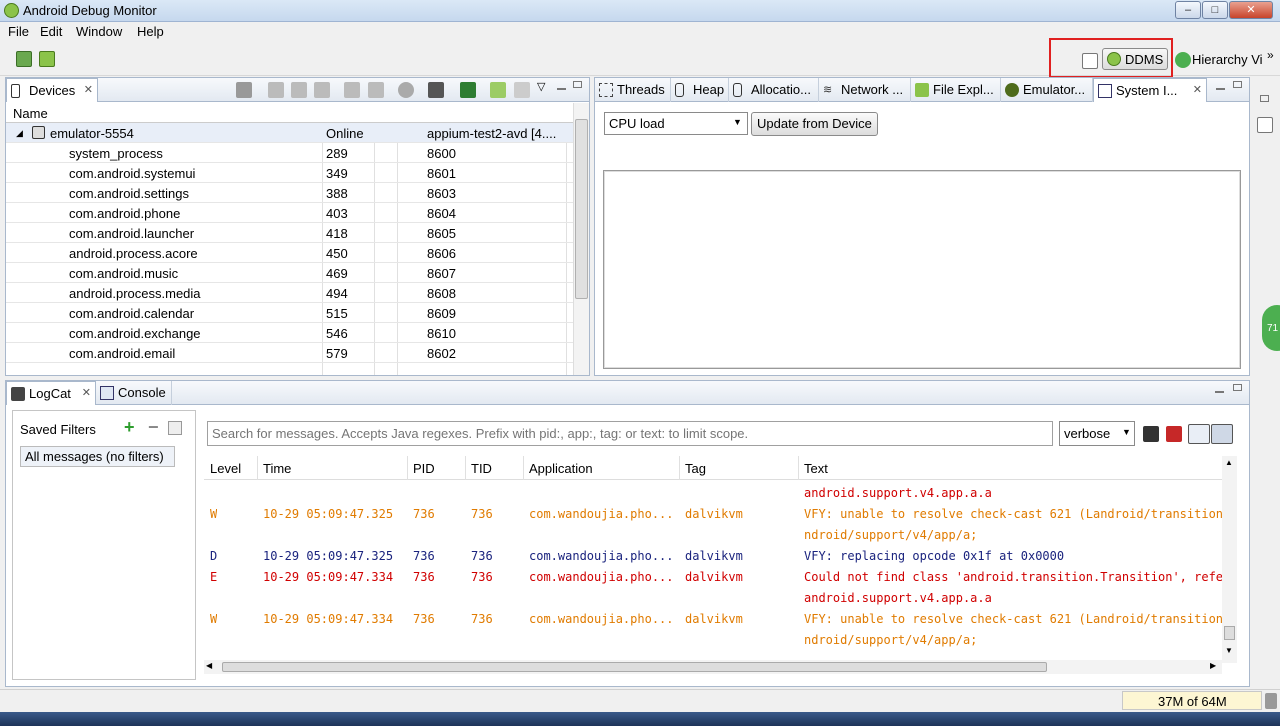 This screenshot has height=726, width=1280. I want to click on log-vertical-scrollbar: ▲ ▼, so click(1229, 559).